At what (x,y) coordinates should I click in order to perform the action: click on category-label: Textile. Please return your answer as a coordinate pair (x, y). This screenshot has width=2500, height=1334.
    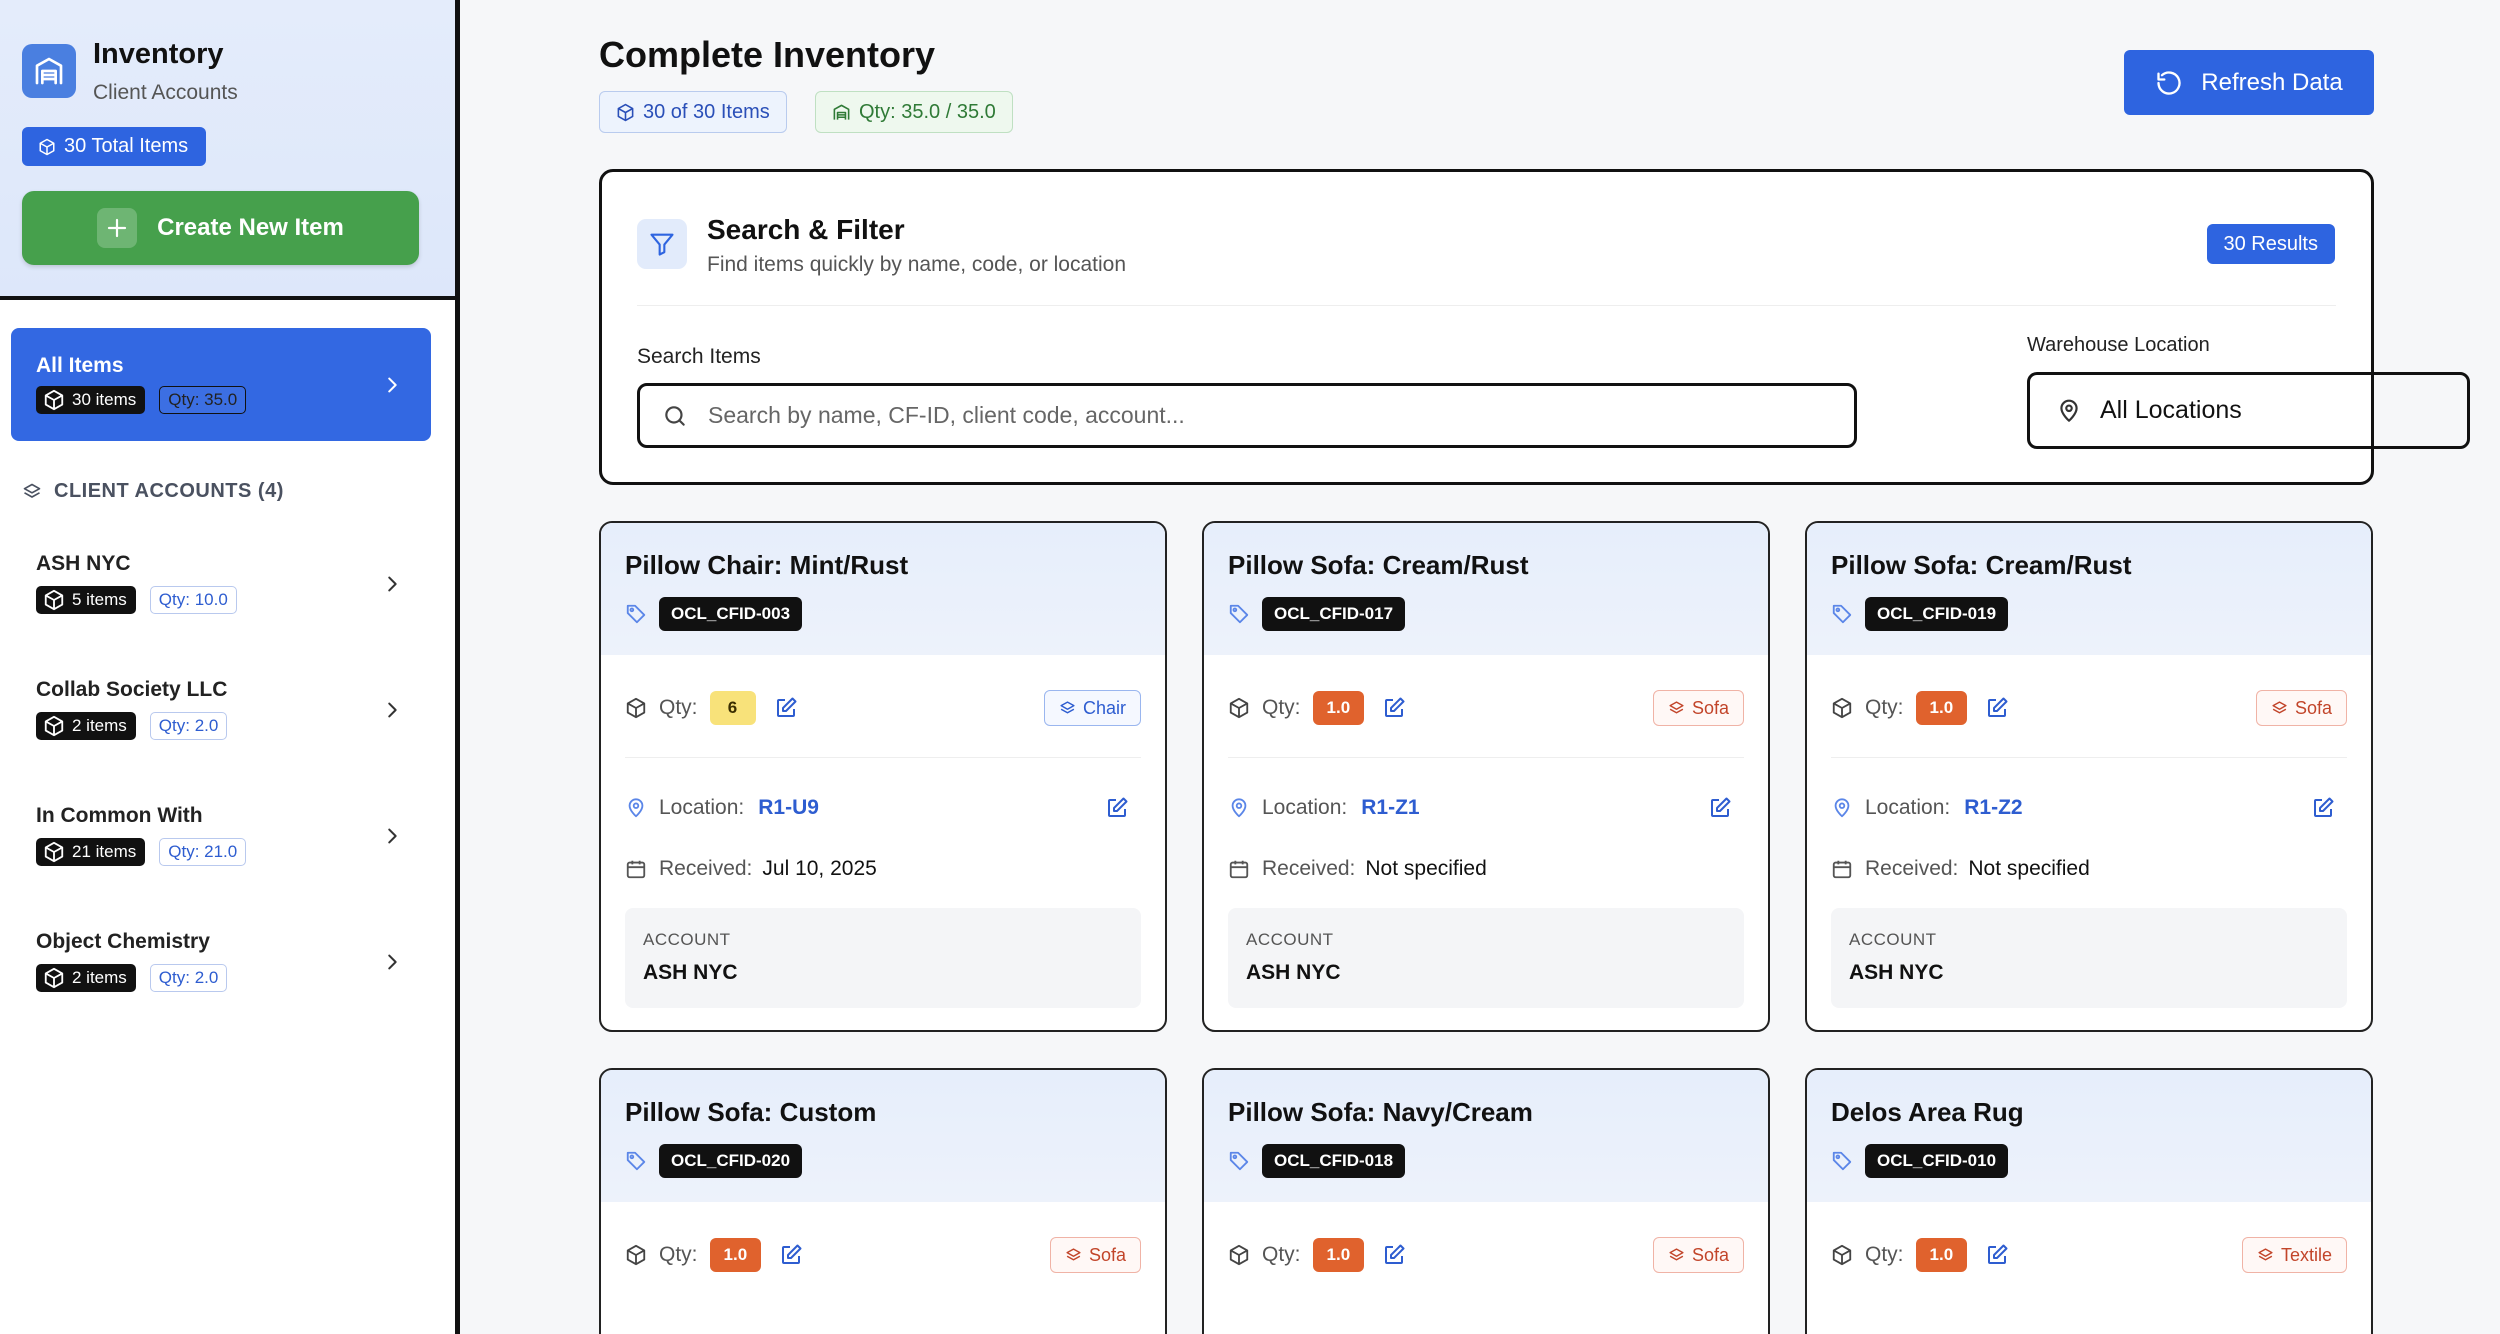
    Looking at the image, I should click on (2306, 1254).